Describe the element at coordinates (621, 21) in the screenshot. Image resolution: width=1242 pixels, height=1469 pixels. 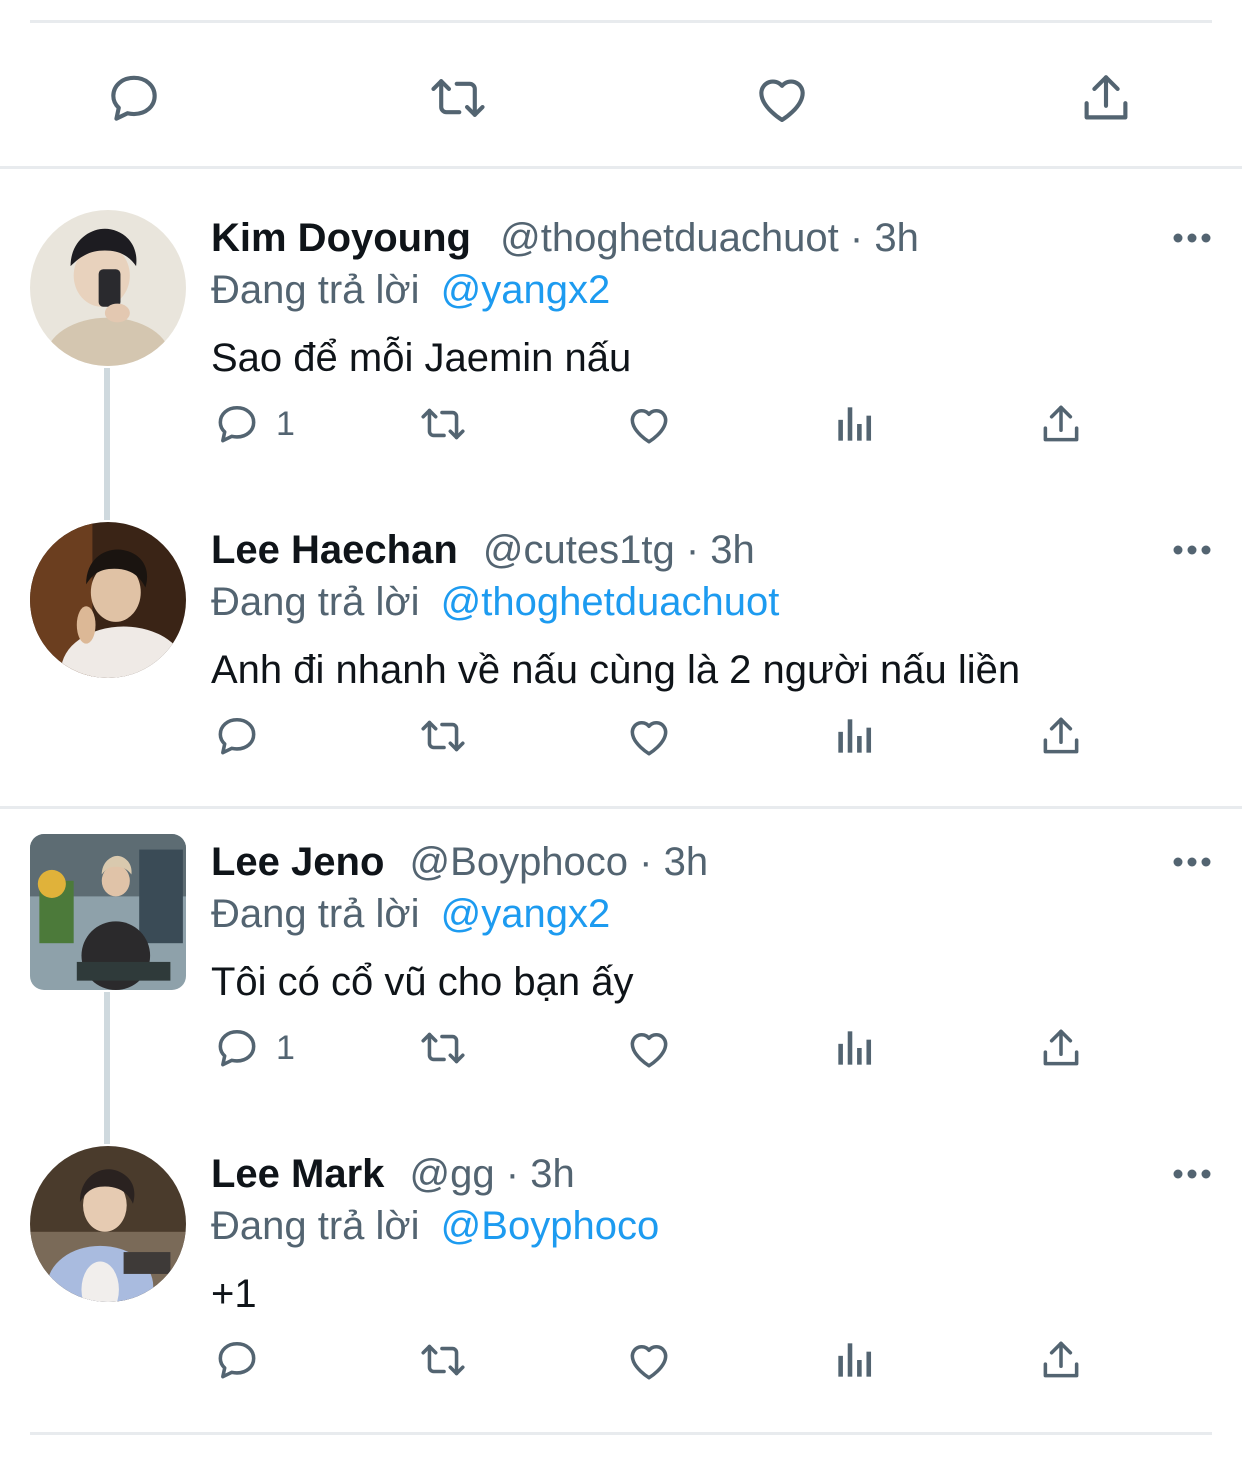
I see `top-divider` at that location.